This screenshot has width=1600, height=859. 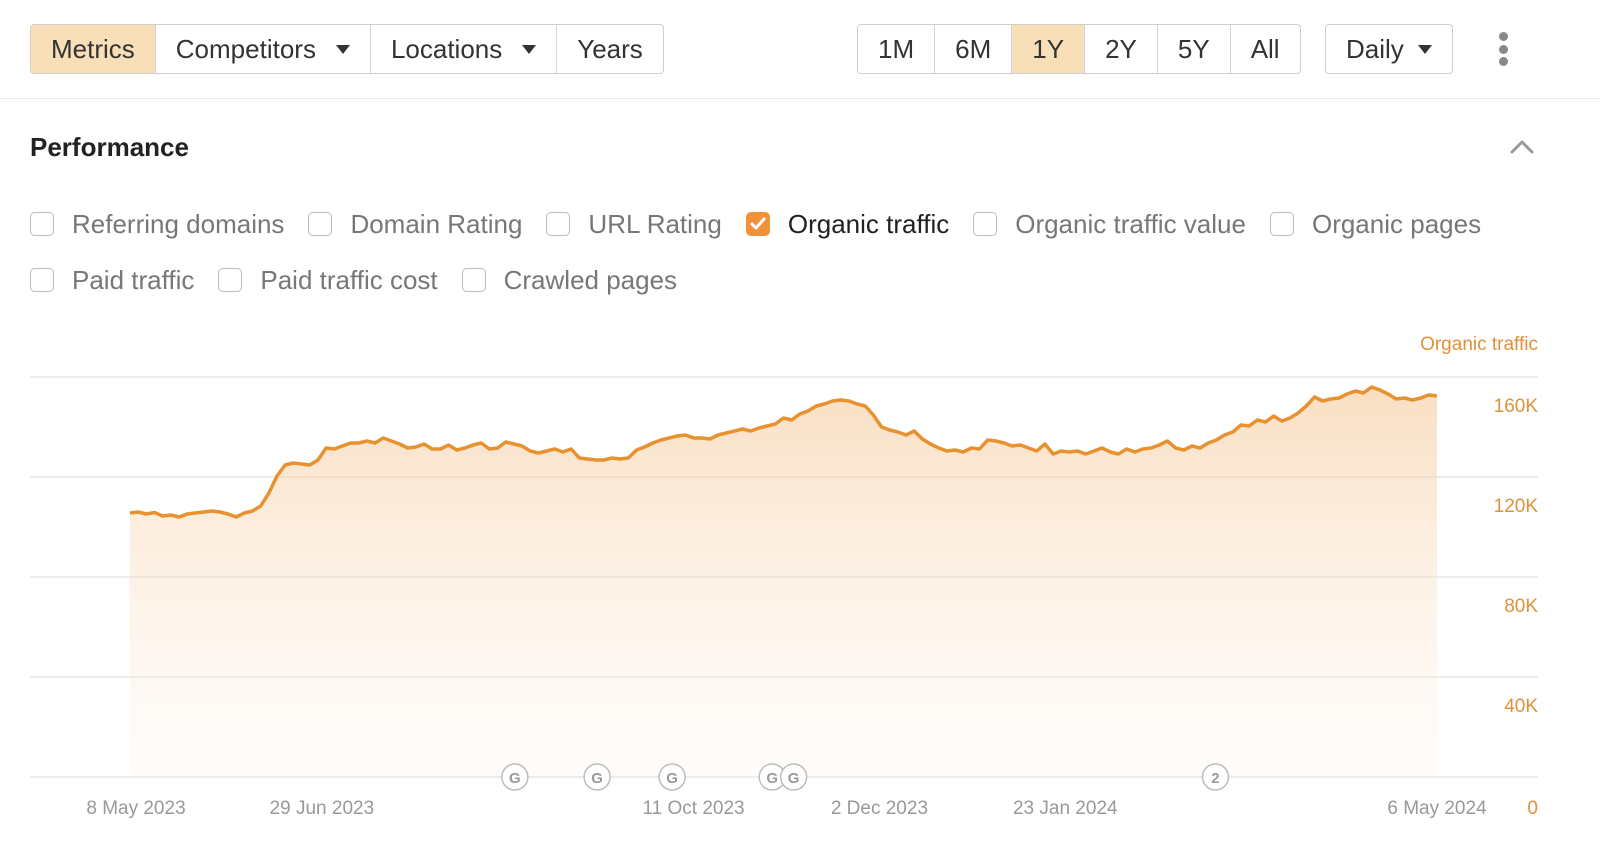 What do you see at coordinates (1522, 146) in the screenshot?
I see `chevron-up-icon` at bounding box center [1522, 146].